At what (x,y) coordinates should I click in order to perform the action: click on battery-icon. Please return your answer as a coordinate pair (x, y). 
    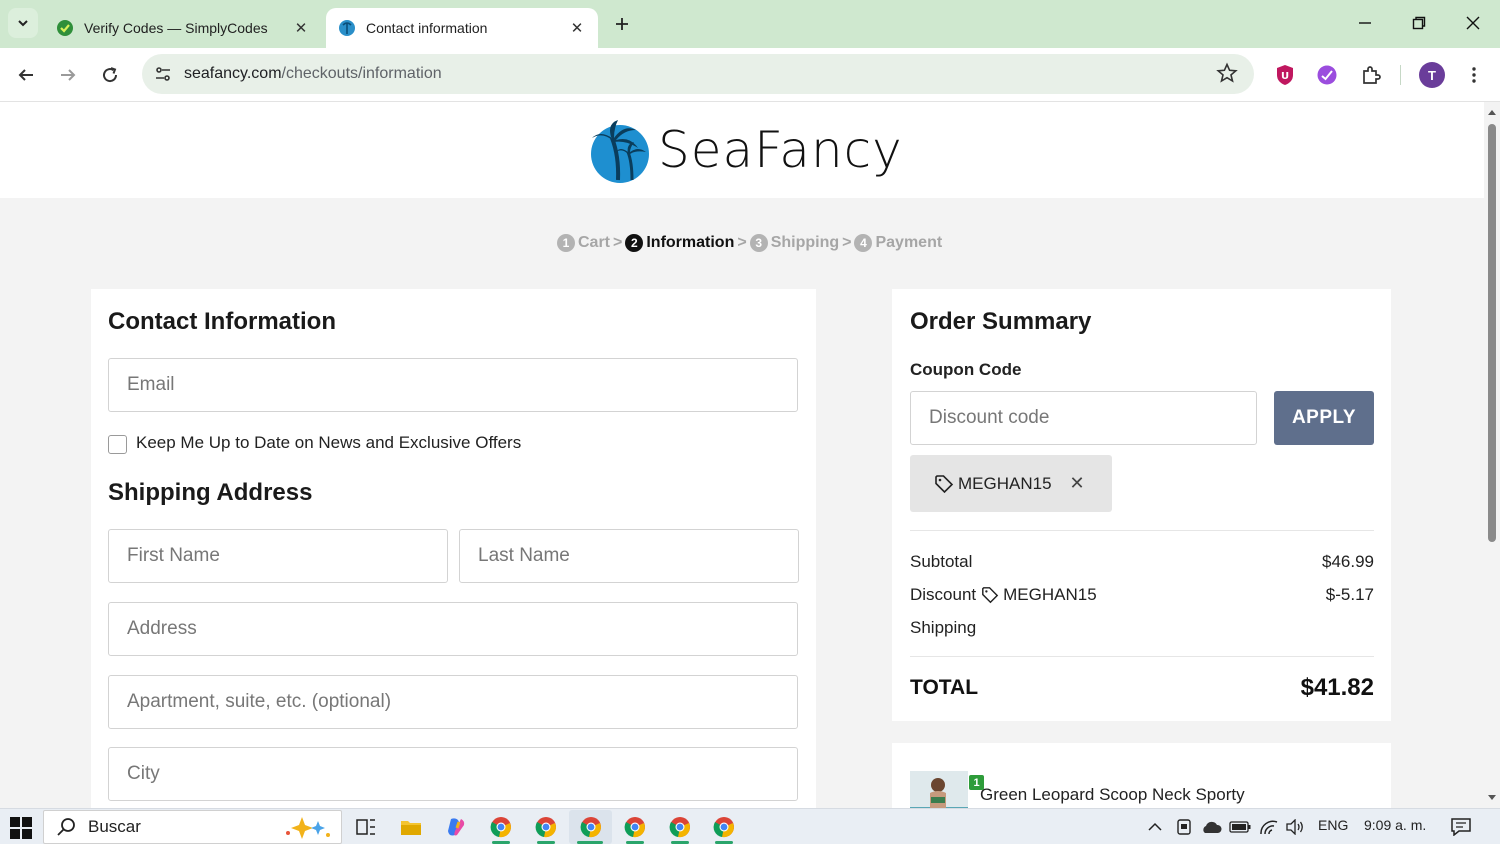
    Looking at the image, I should click on (1240, 827).